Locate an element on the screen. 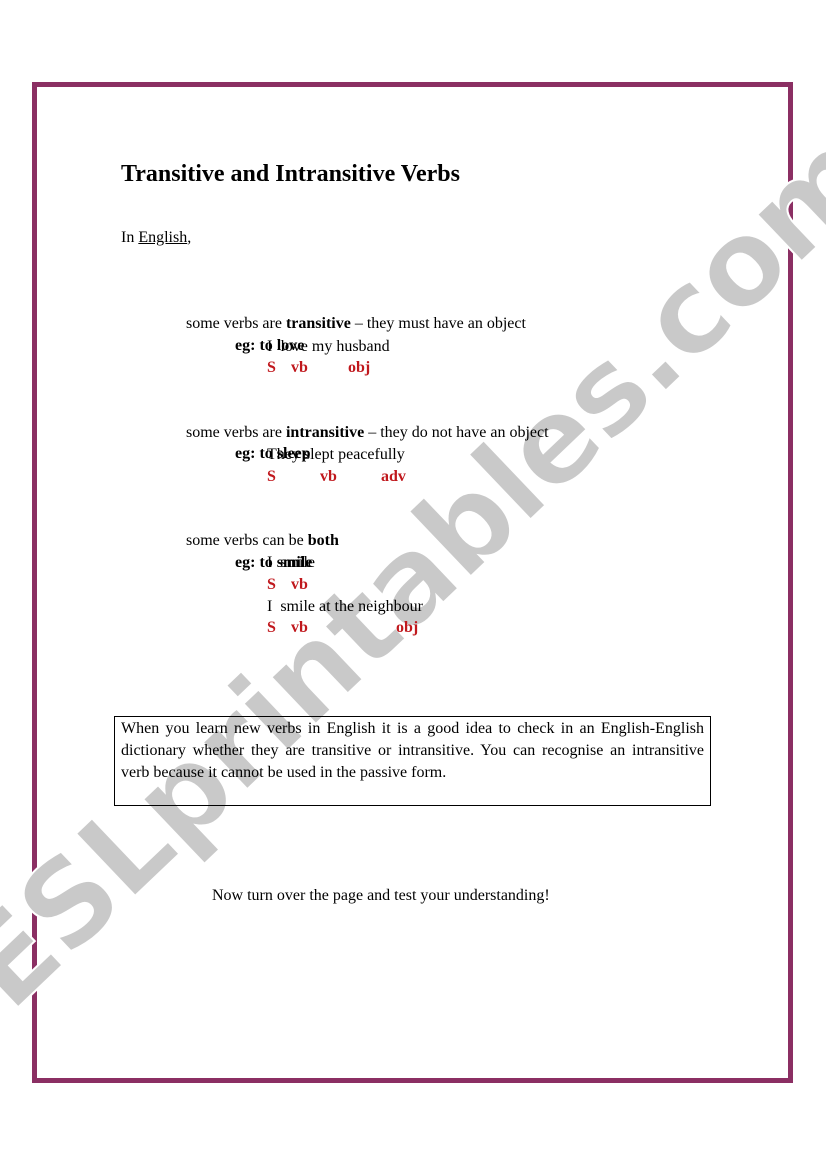 The width and height of the screenshot is (826, 1169). intro-line: In English, is located at coordinates (156, 237).